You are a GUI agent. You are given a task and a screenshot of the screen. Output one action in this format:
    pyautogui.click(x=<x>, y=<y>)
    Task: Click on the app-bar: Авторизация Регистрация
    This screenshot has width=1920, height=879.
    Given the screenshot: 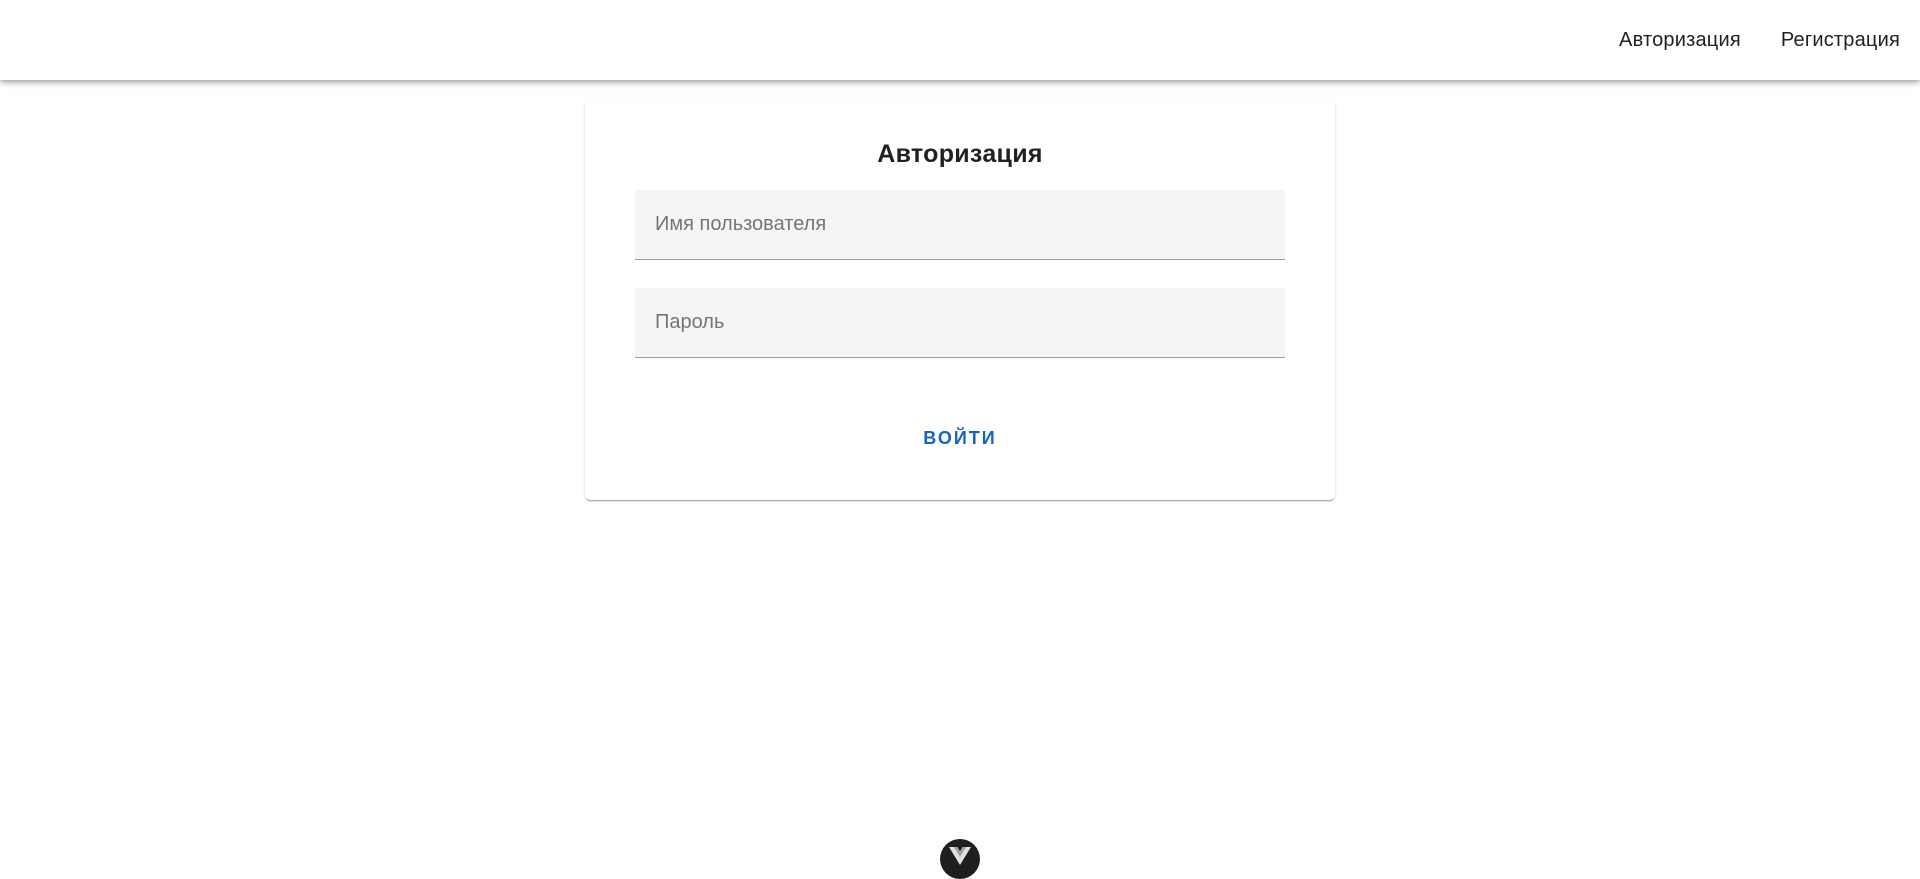 What is the action you would take?
    pyautogui.click(x=960, y=40)
    